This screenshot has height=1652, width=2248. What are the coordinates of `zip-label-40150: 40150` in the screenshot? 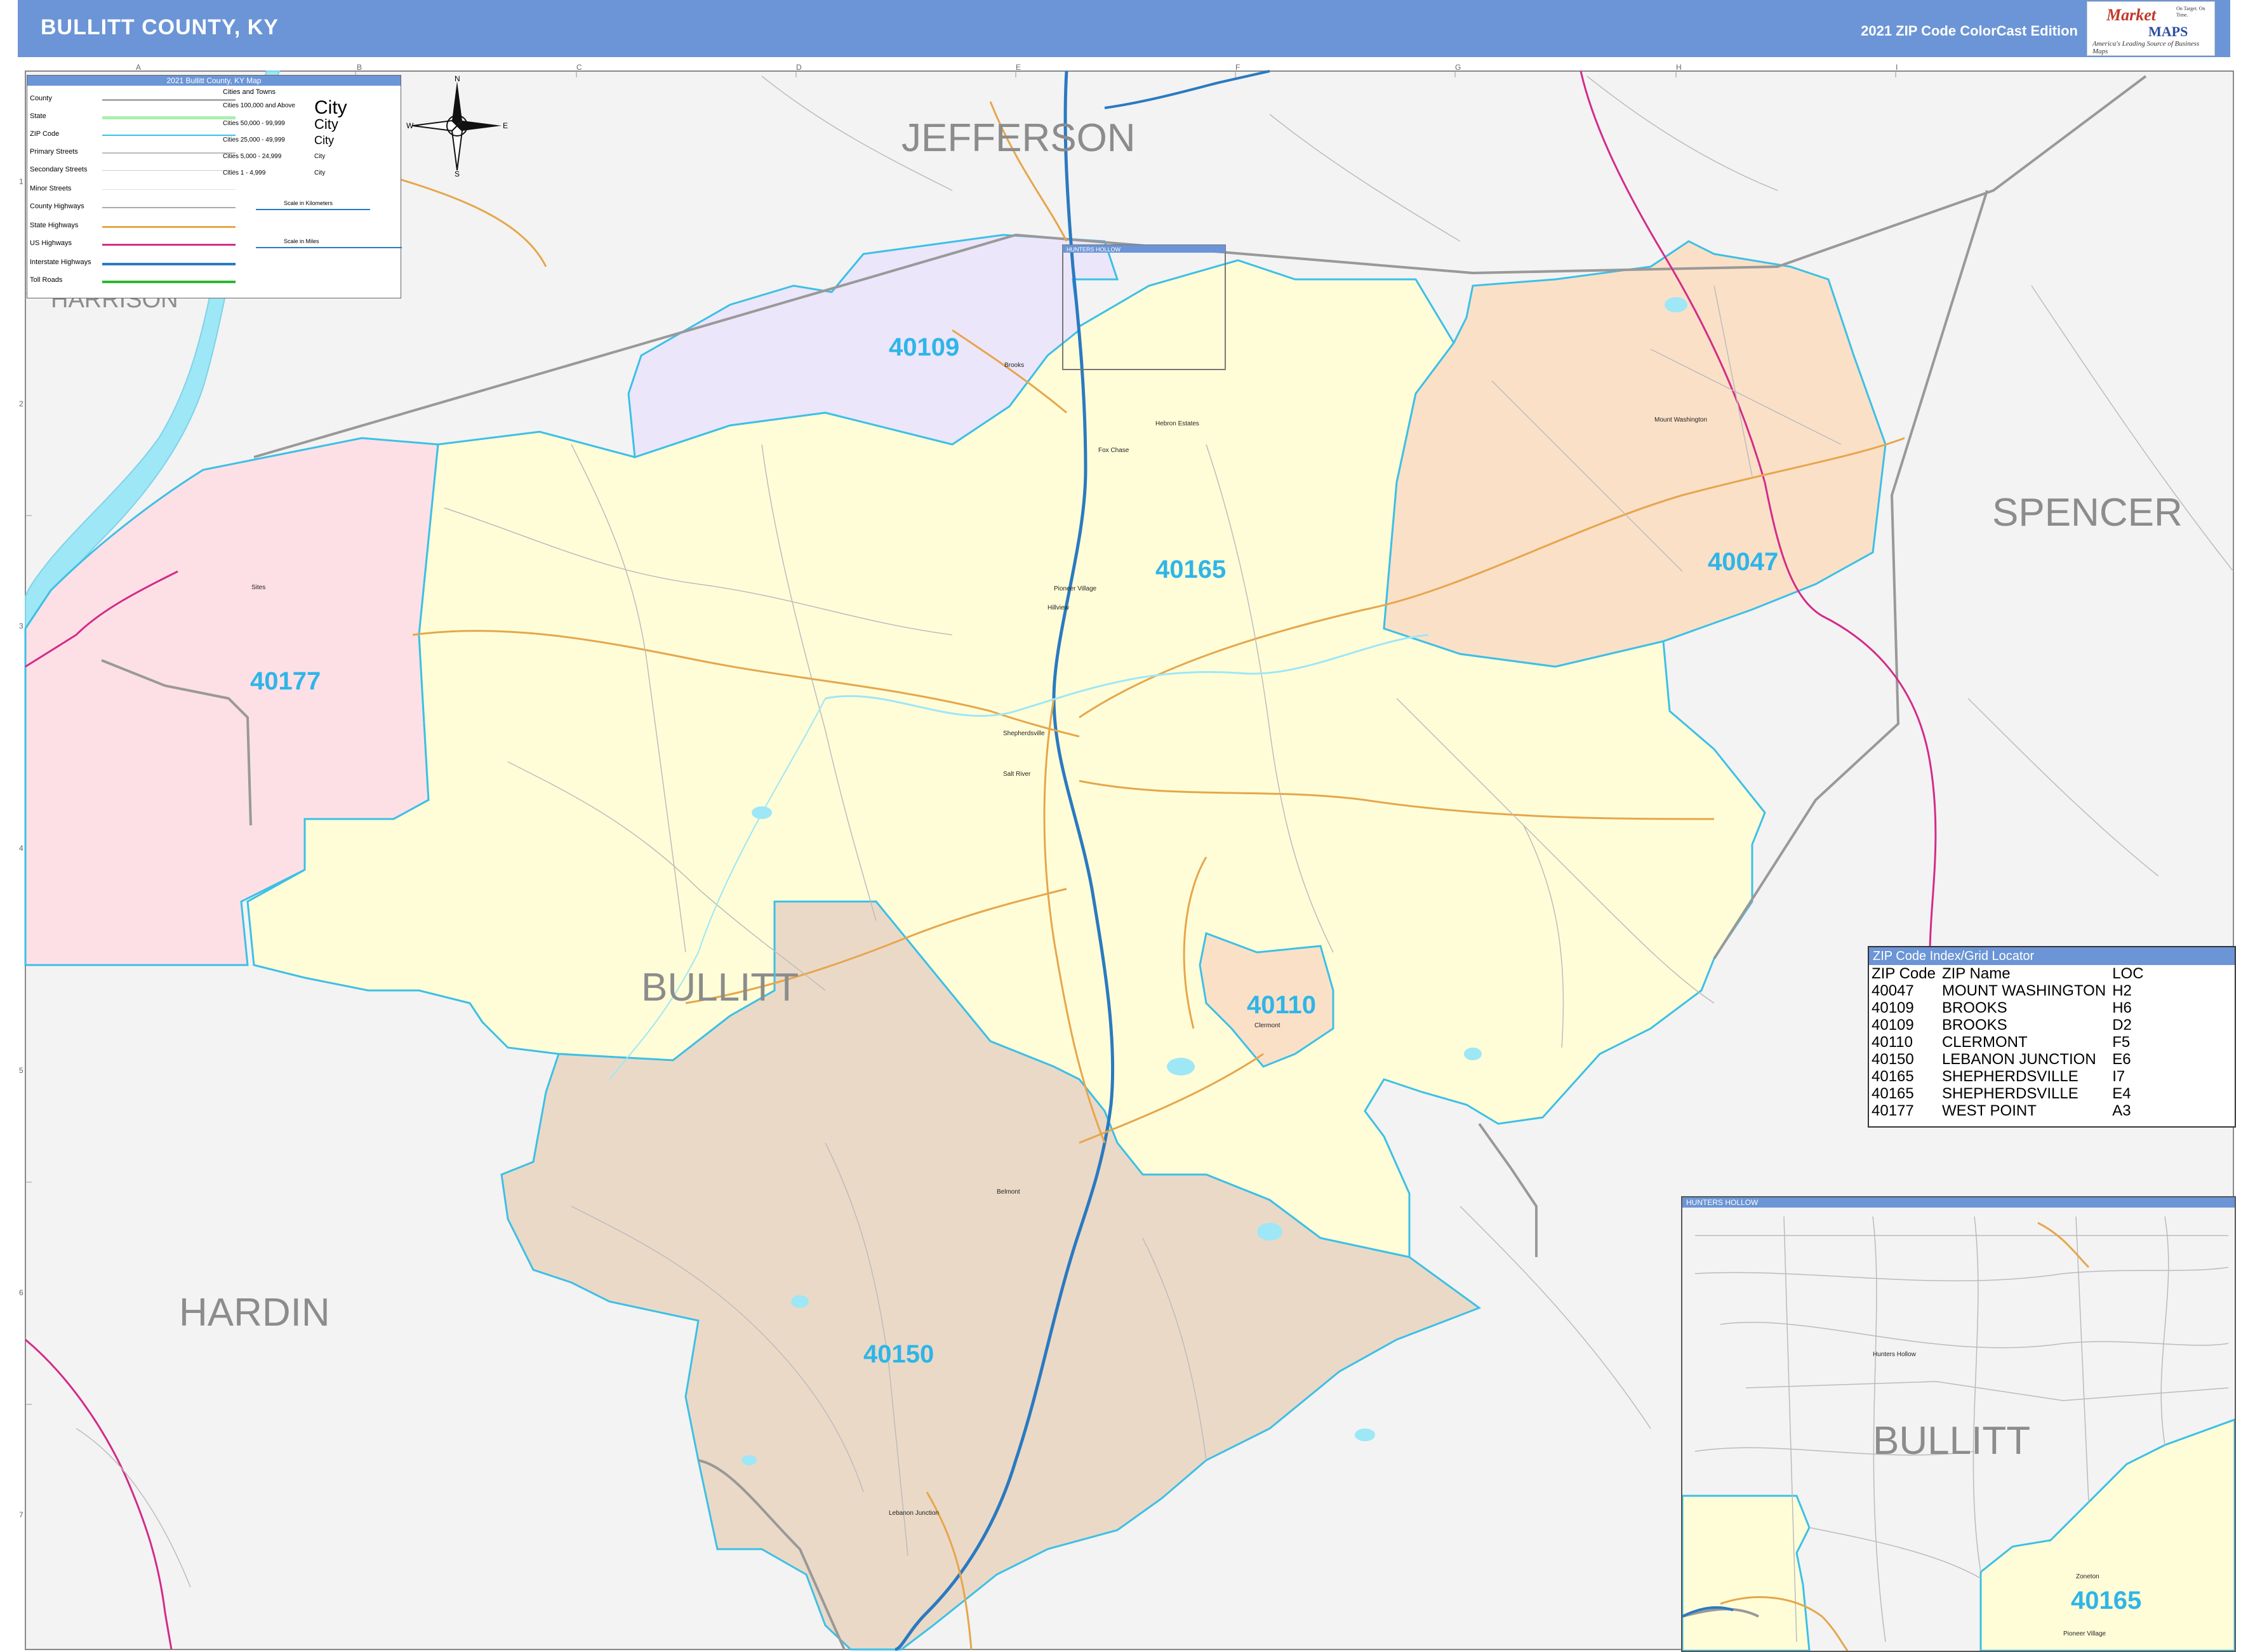 It's located at (898, 1354).